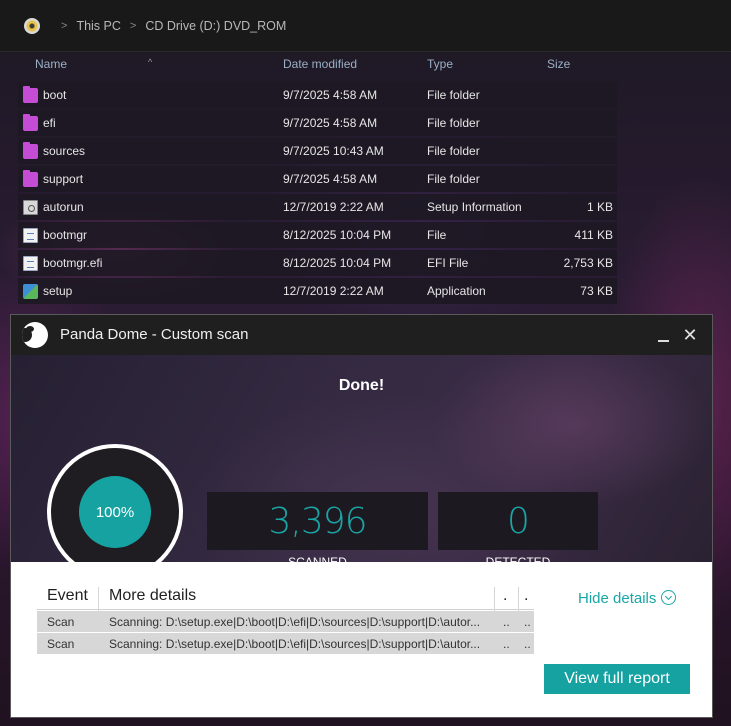 This screenshot has width=731, height=726. What do you see at coordinates (63, 179) in the screenshot?
I see `file-name: support` at bounding box center [63, 179].